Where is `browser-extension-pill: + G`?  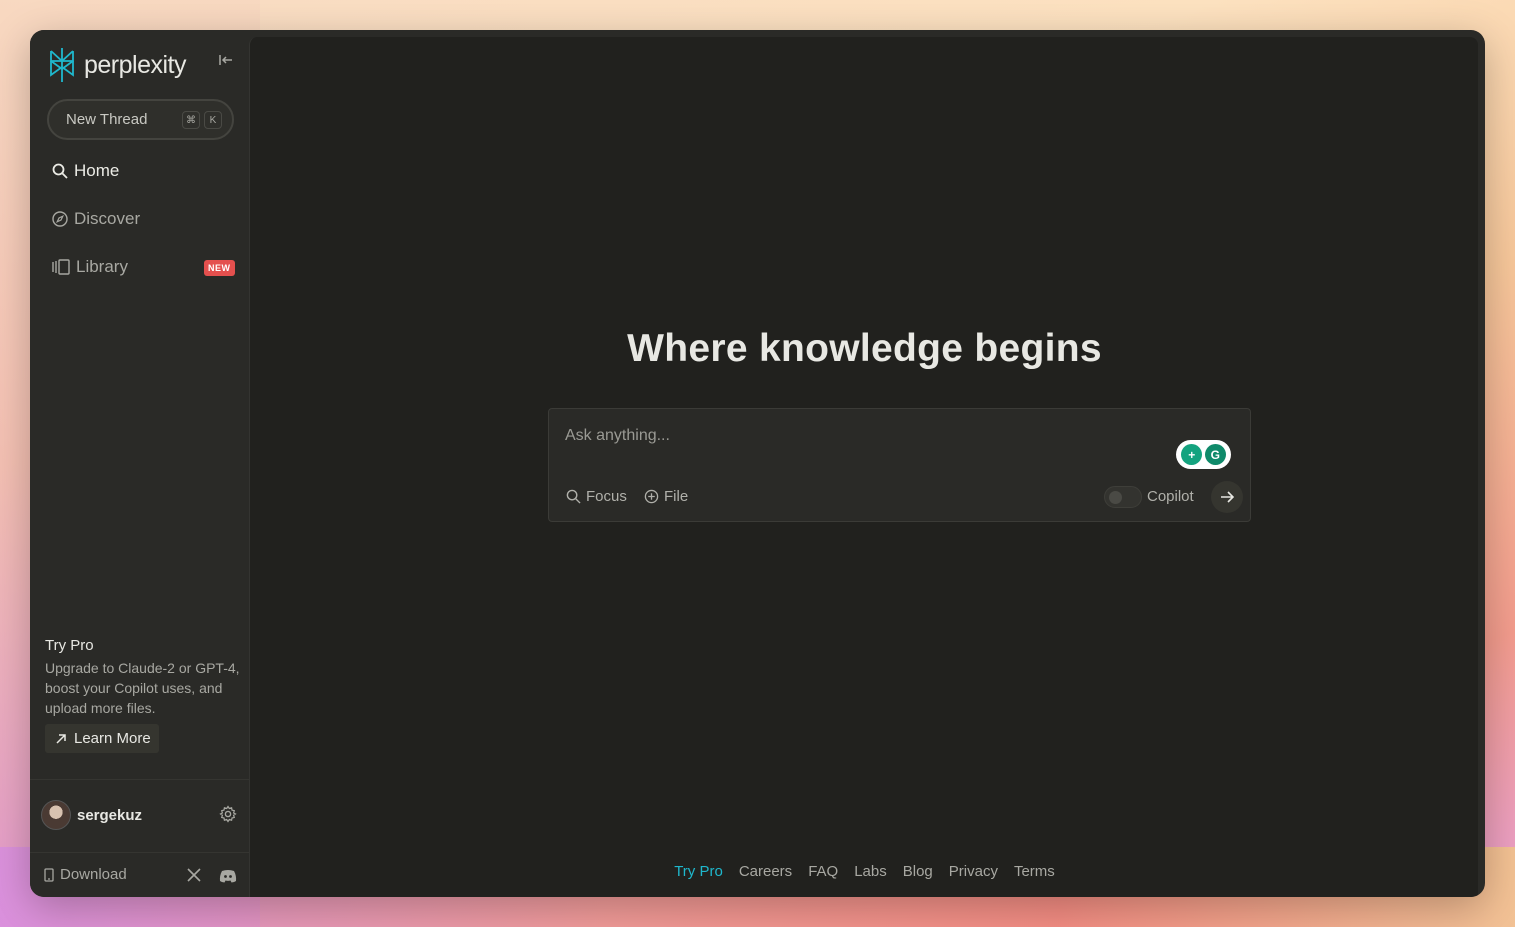
browser-extension-pill: + G is located at coordinates (1203, 454).